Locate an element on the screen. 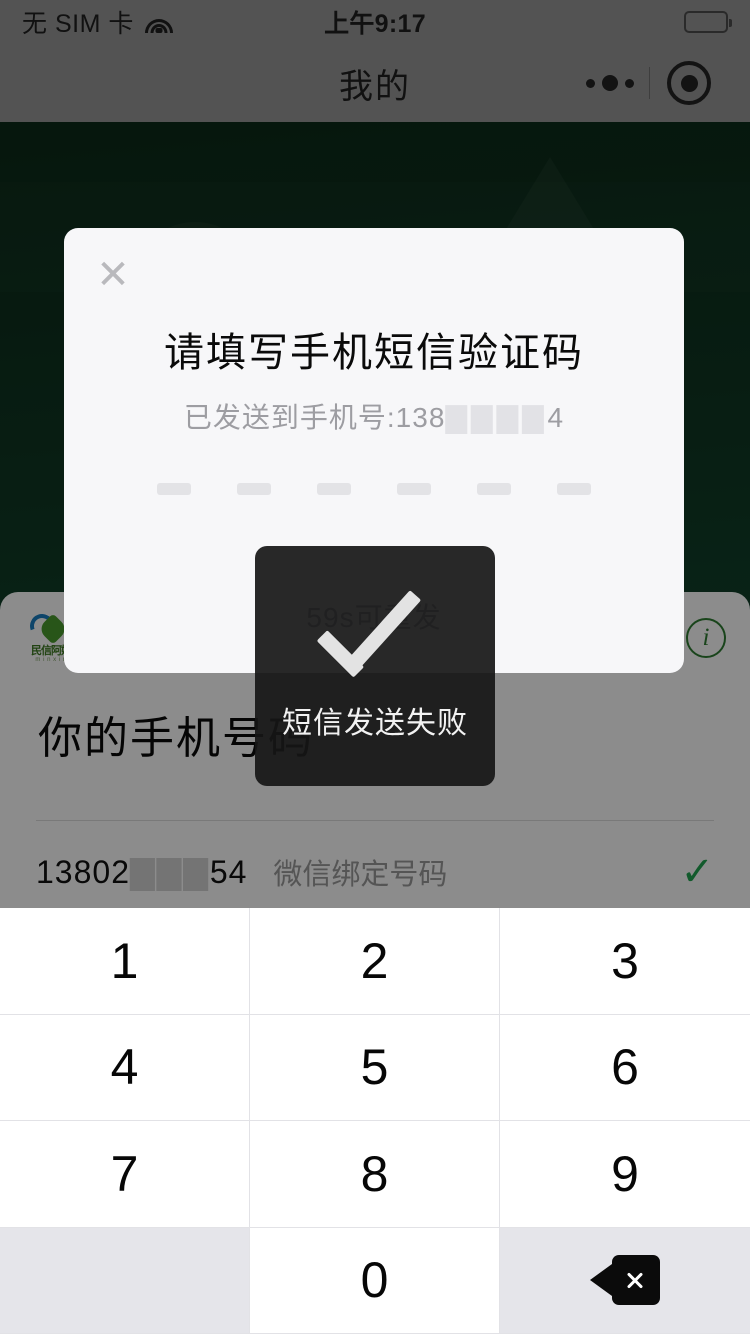 The height and width of the screenshot is (1334, 750). subtitle-prefix: 已发送到手机号:138 is located at coordinates (314, 417).